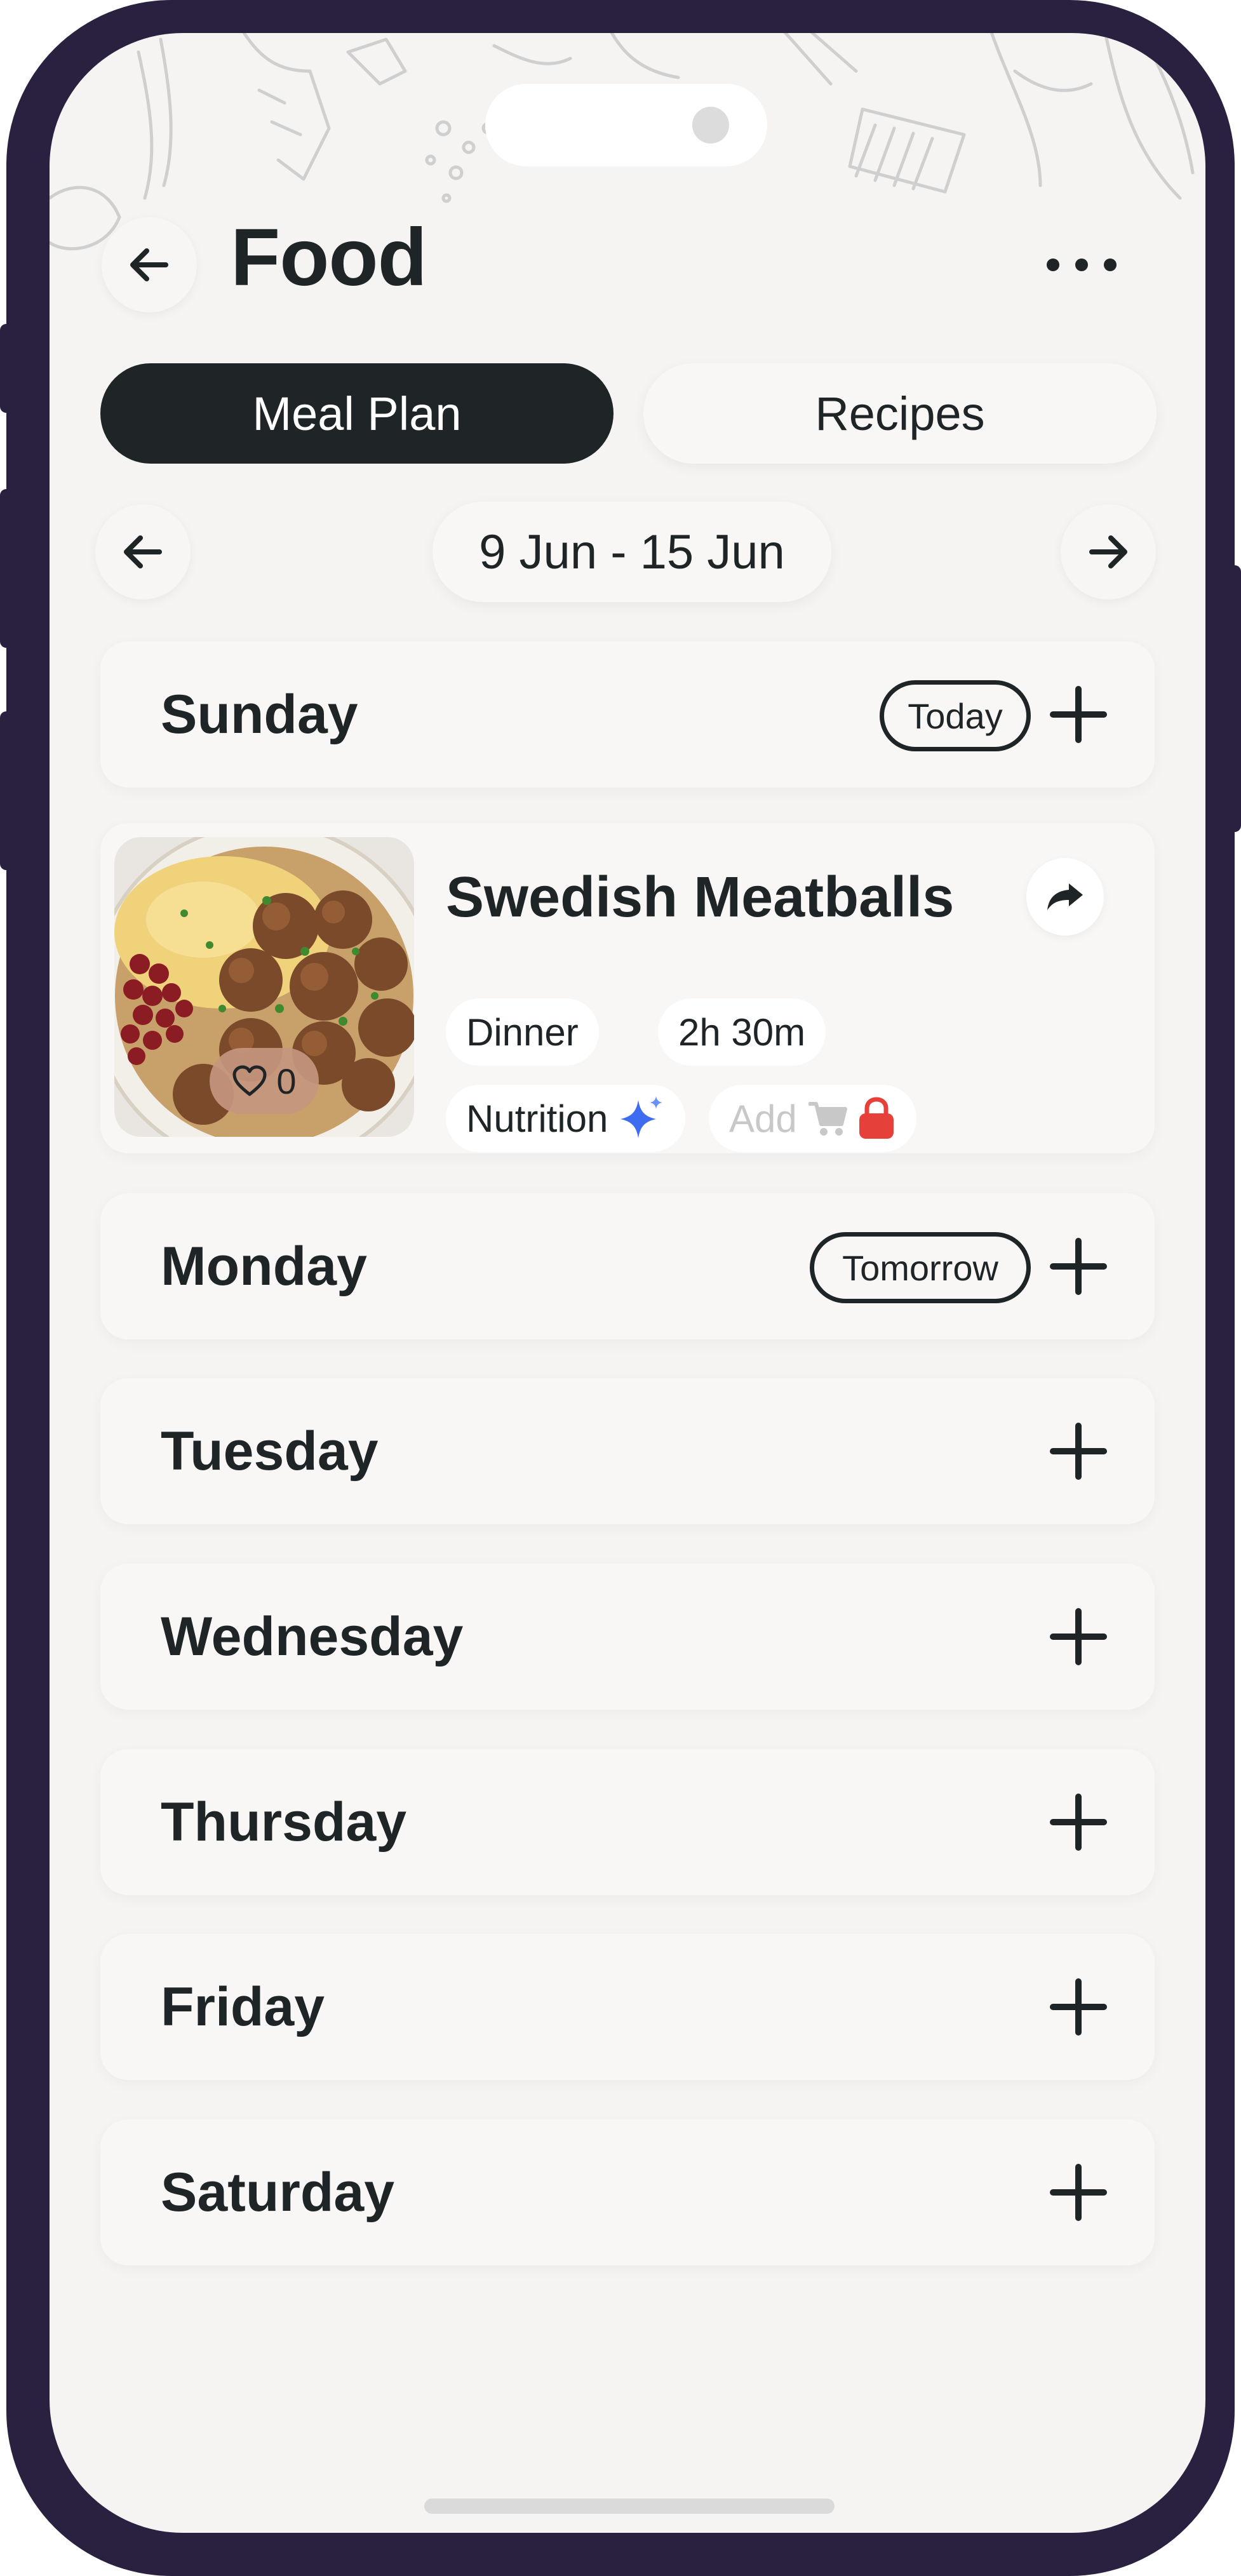 The height and width of the screenshot is (2576, 1241). What do you see at coordinates (641, 1117) in the screenshot?
I see `sparkle-icon` at bounding box center [641, 1117].